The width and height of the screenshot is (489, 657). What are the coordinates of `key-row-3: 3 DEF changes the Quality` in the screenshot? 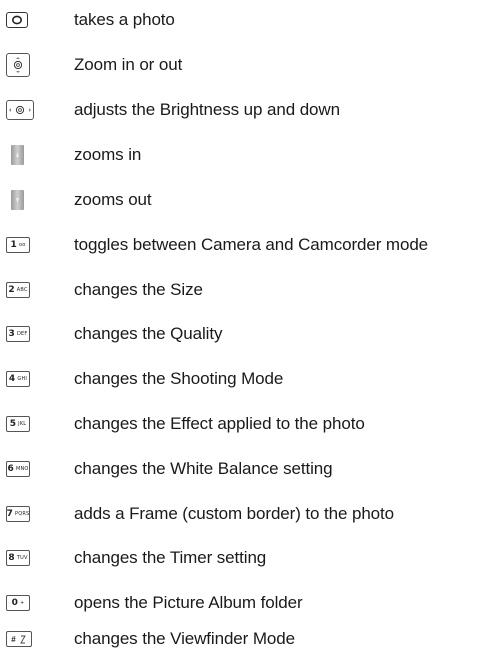 It's located at (244, 334).